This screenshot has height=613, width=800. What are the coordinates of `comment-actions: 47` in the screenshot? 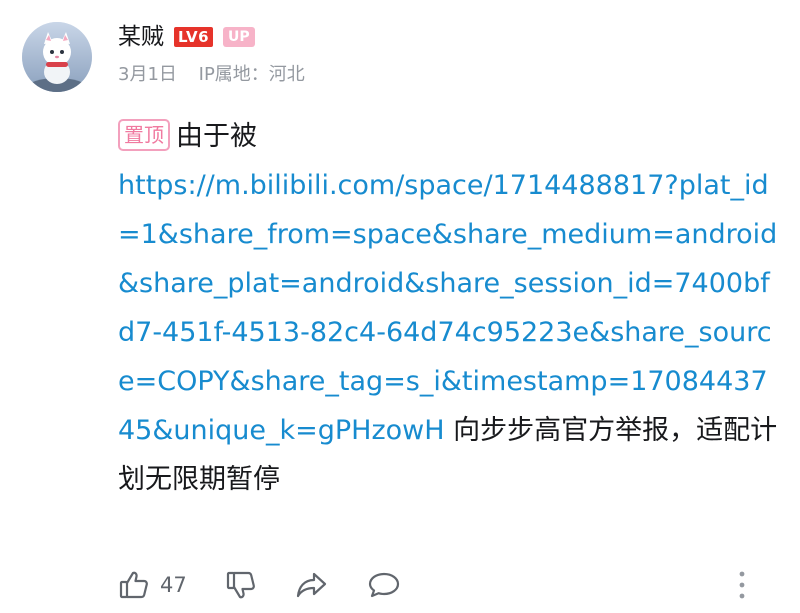 It's located at (449, 585).